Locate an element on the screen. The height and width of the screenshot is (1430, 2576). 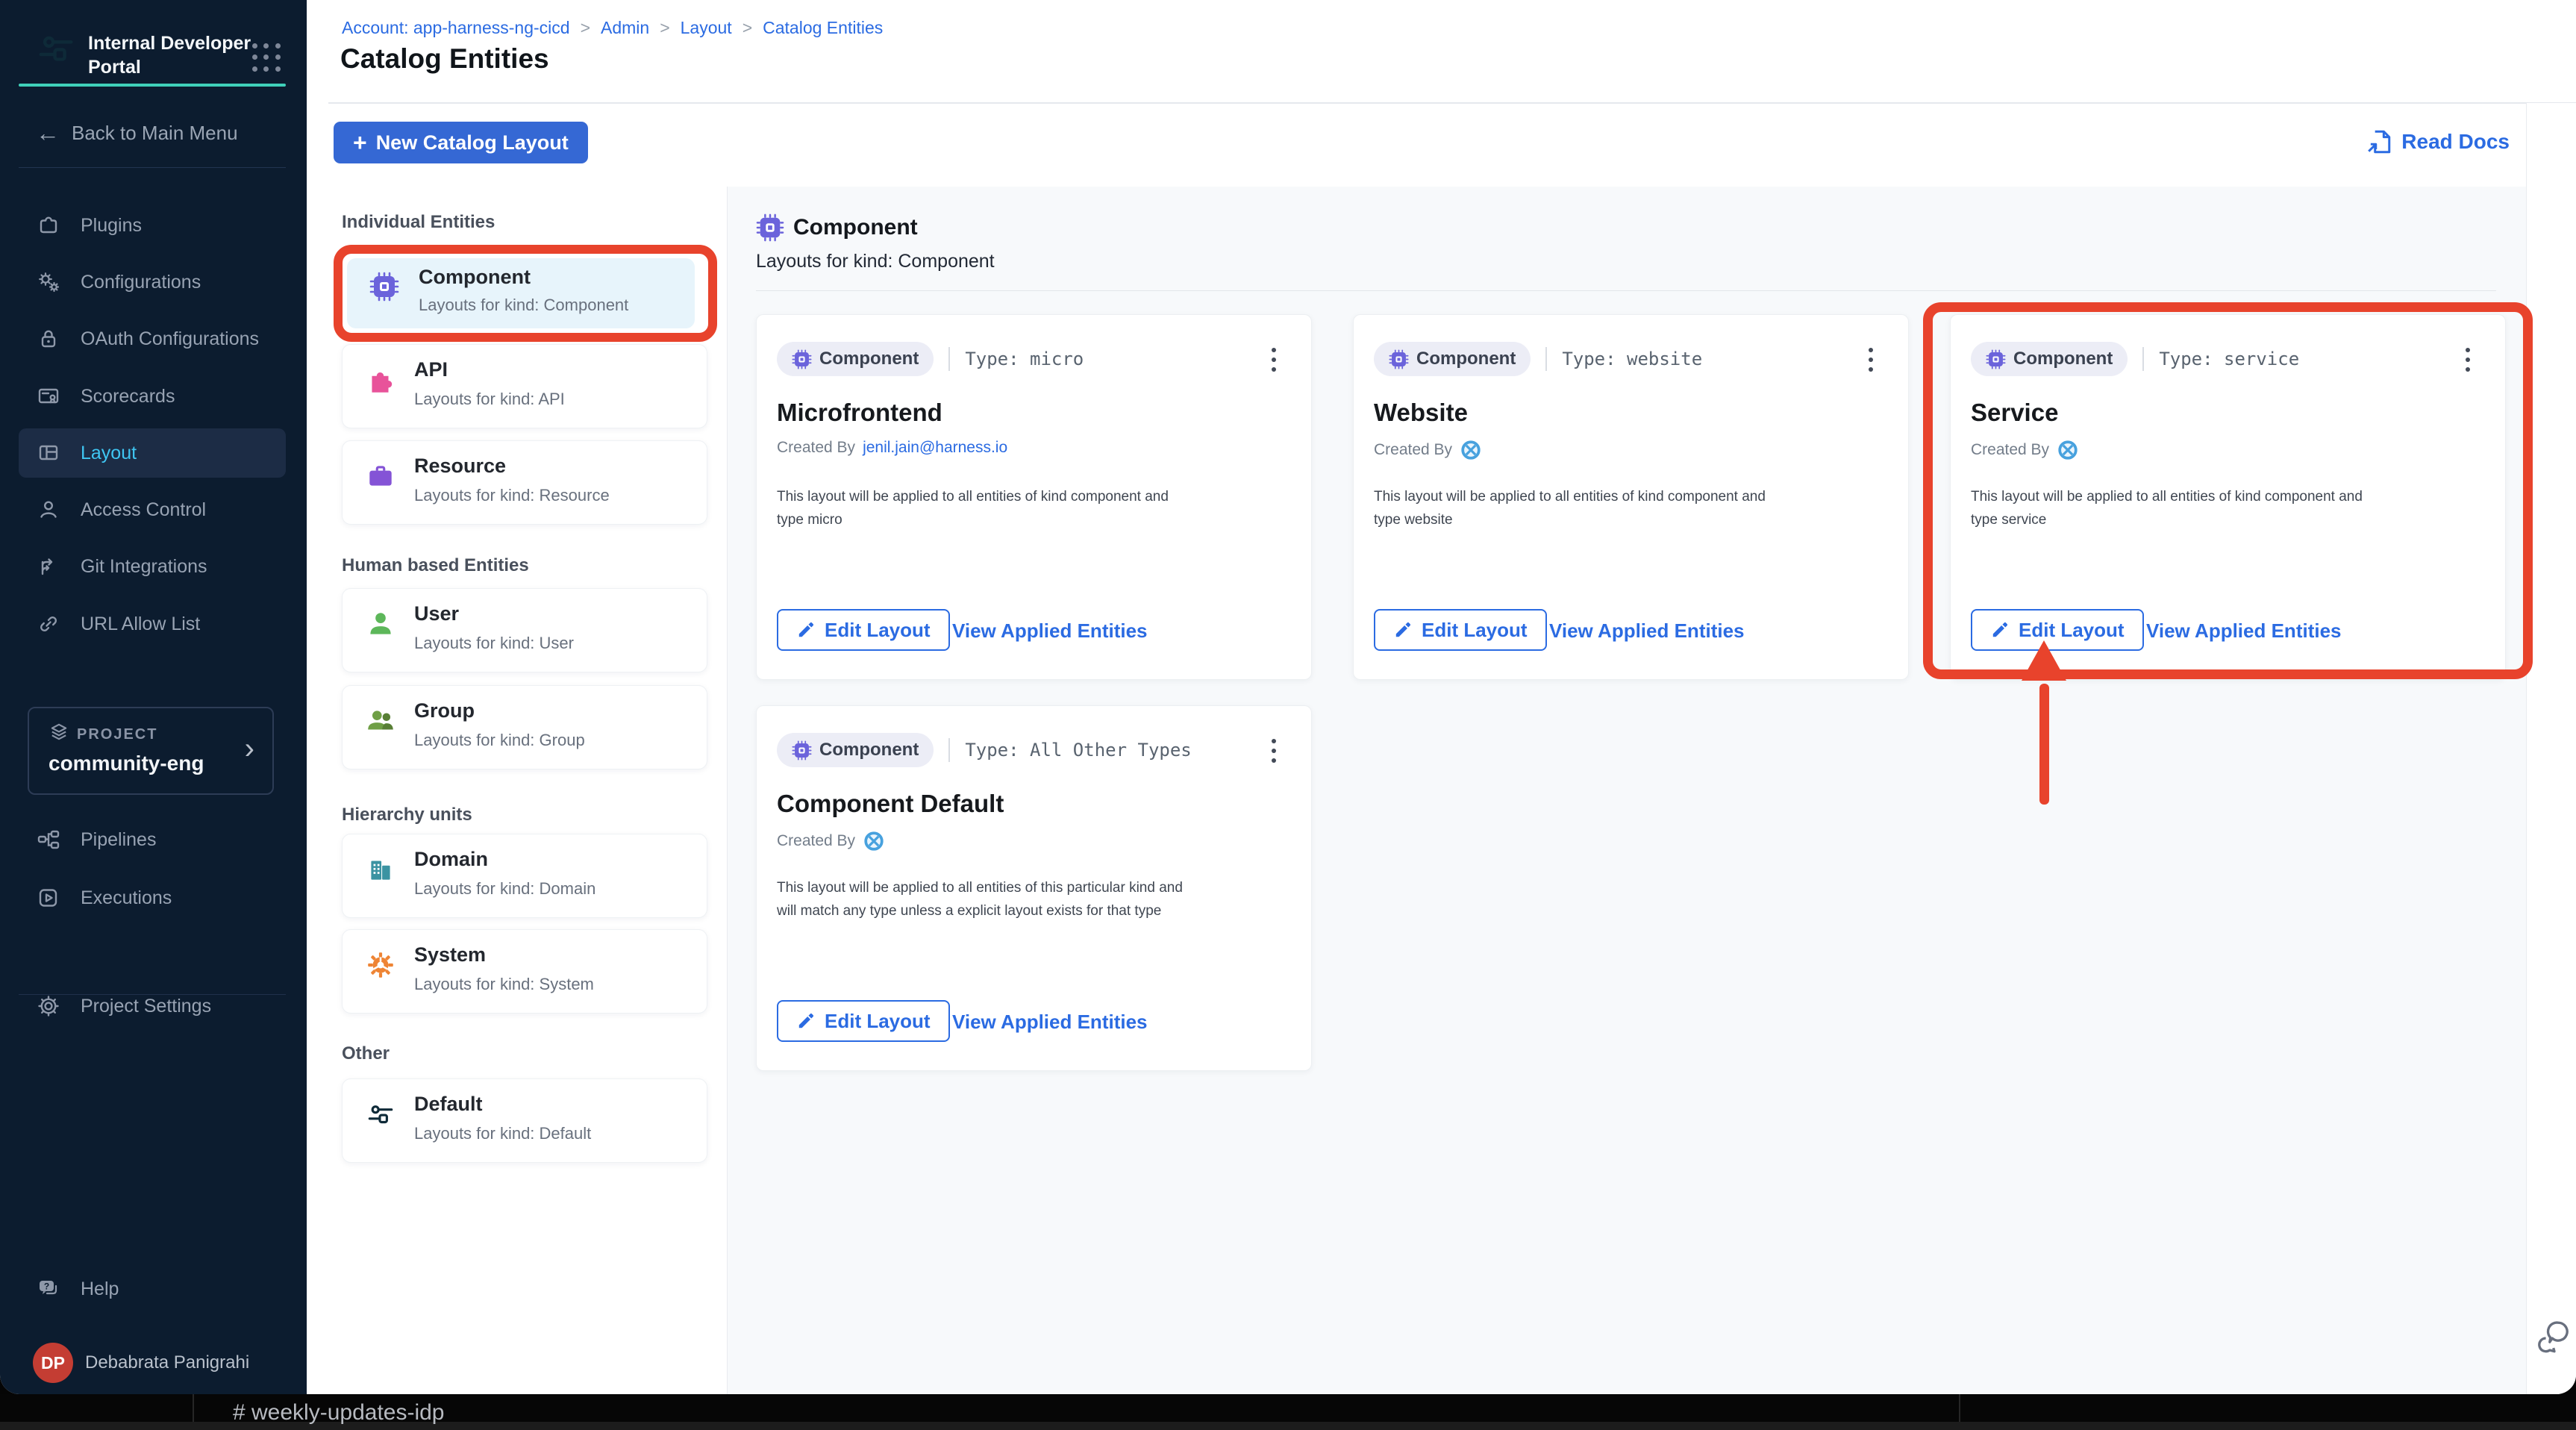
sidebar-item-layout: Layout is located at coordinates (152, 453).